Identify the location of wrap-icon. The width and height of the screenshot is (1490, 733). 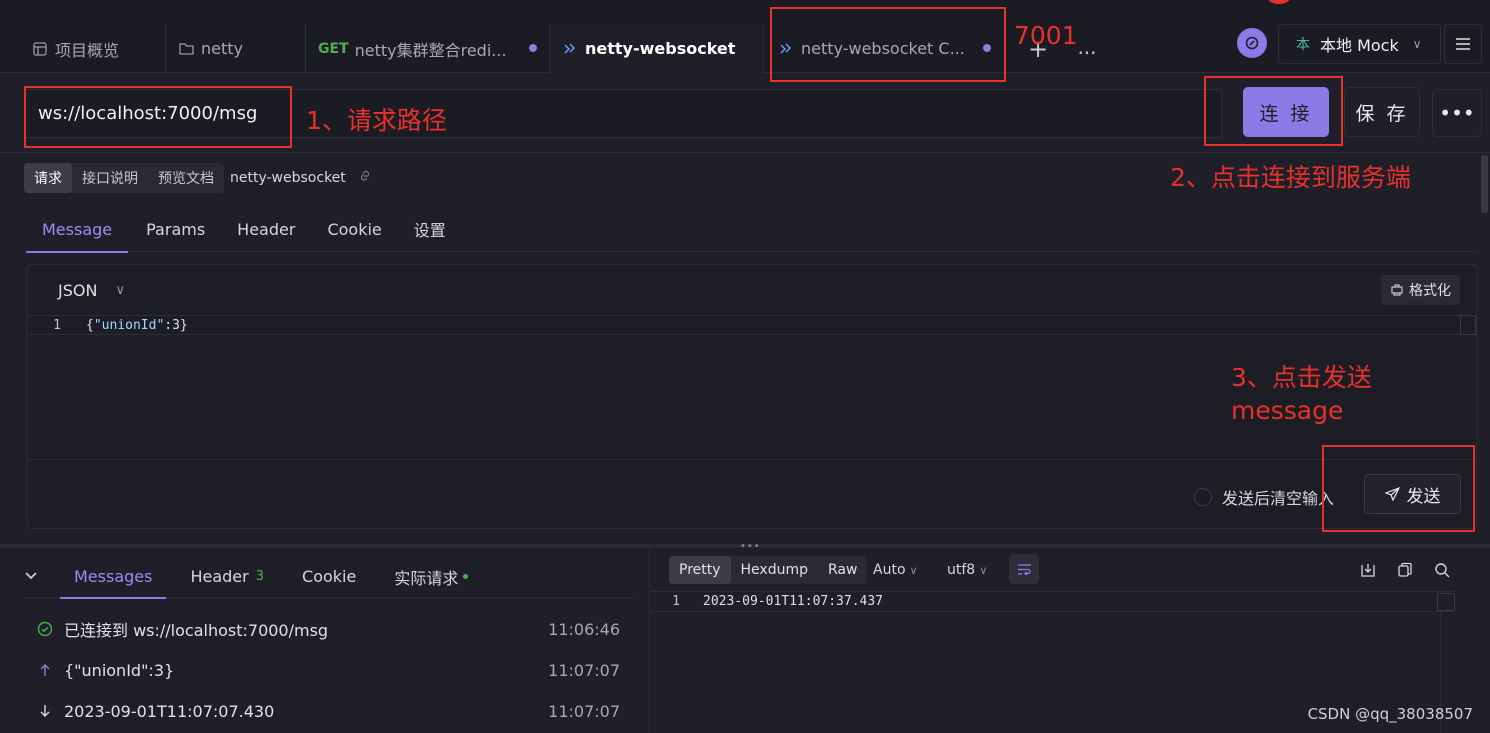
(1024, 569).